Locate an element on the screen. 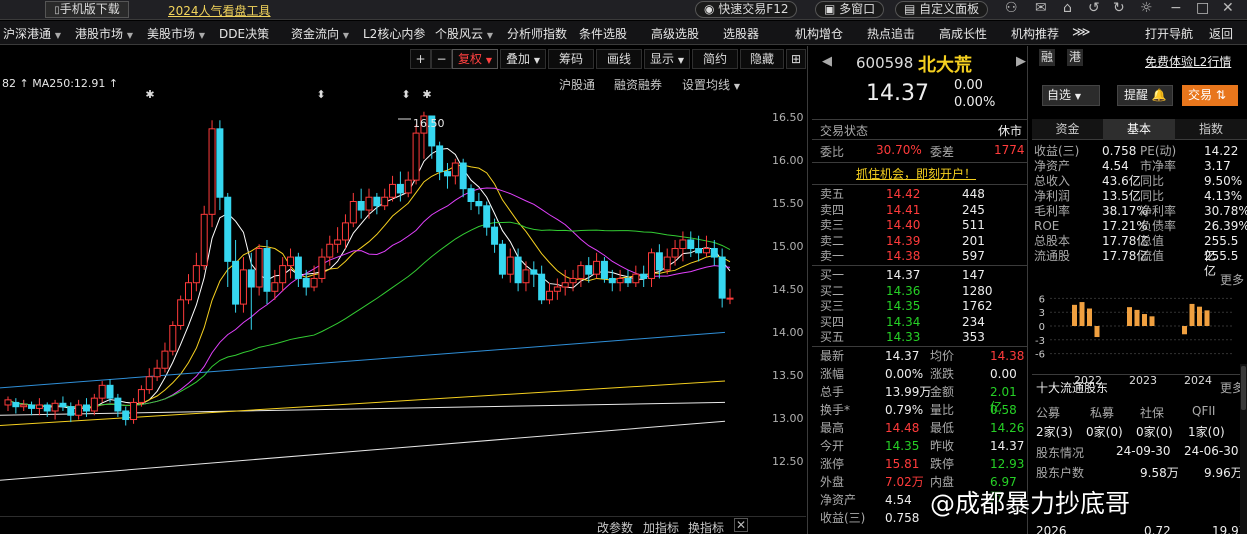 The image size is (1247, 534). prev-stock-icon: ◀ is located at coordinates (827, 61).